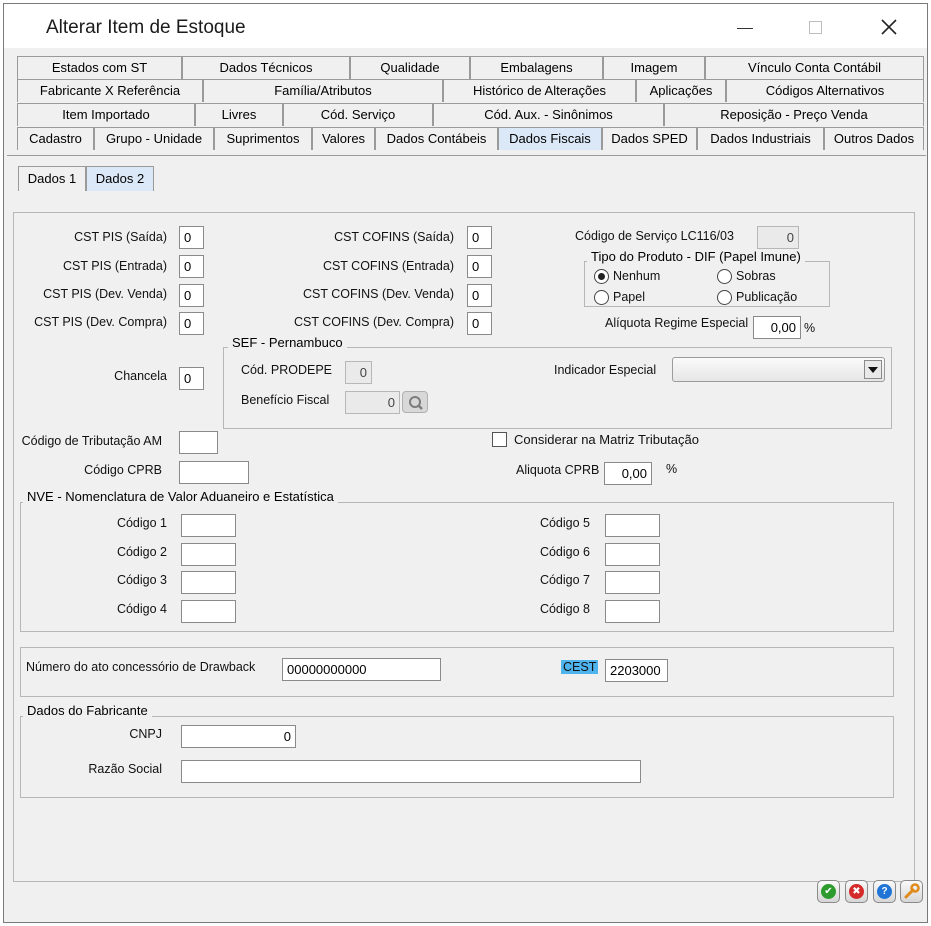  What do you see at coordinates (873, 369) in the screenshot?
I see `chevron-down-icon` at bounding box center [873, 369].